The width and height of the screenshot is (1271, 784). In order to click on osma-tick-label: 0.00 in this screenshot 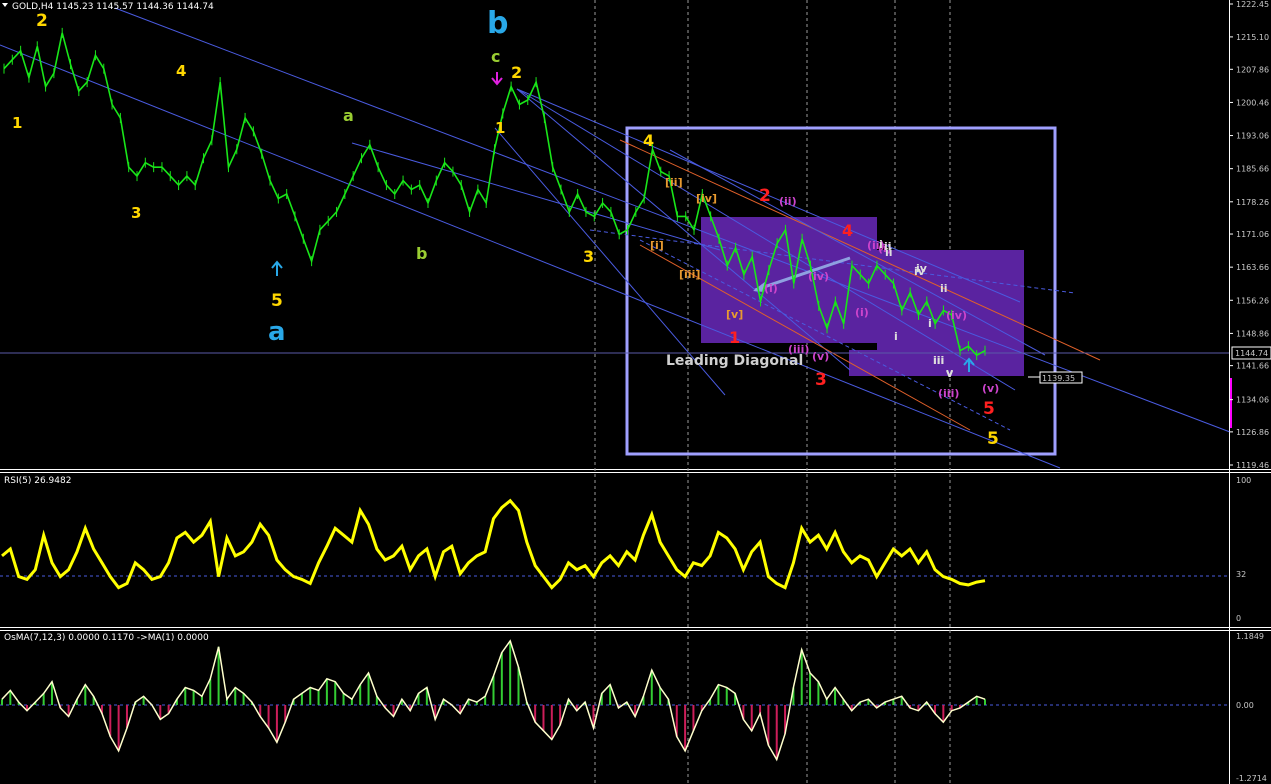, I will do `click(1245, 705)`.